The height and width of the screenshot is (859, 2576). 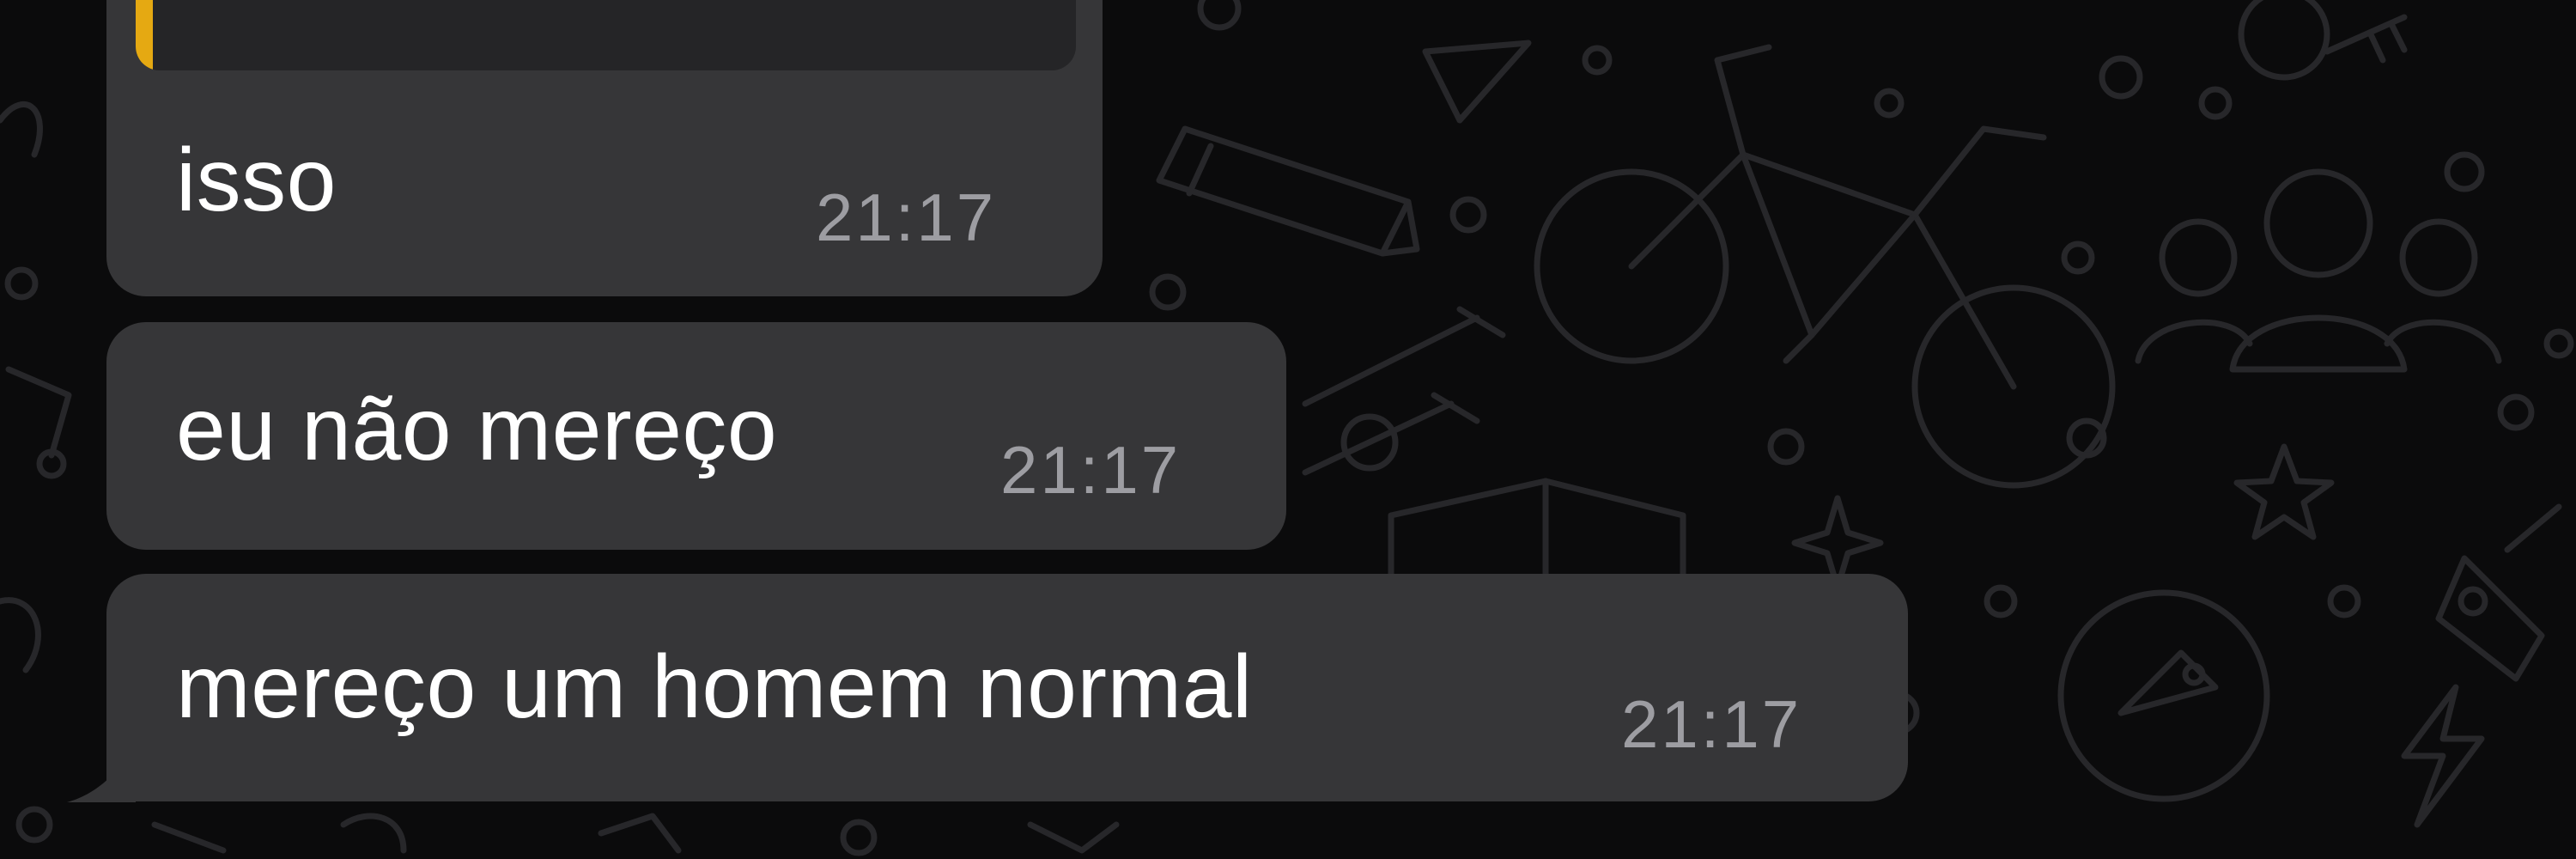 What do you see at coordinates (2443, 756) in the screenshot?
I see `lightning-icon` at bounding box center [2443, 756].